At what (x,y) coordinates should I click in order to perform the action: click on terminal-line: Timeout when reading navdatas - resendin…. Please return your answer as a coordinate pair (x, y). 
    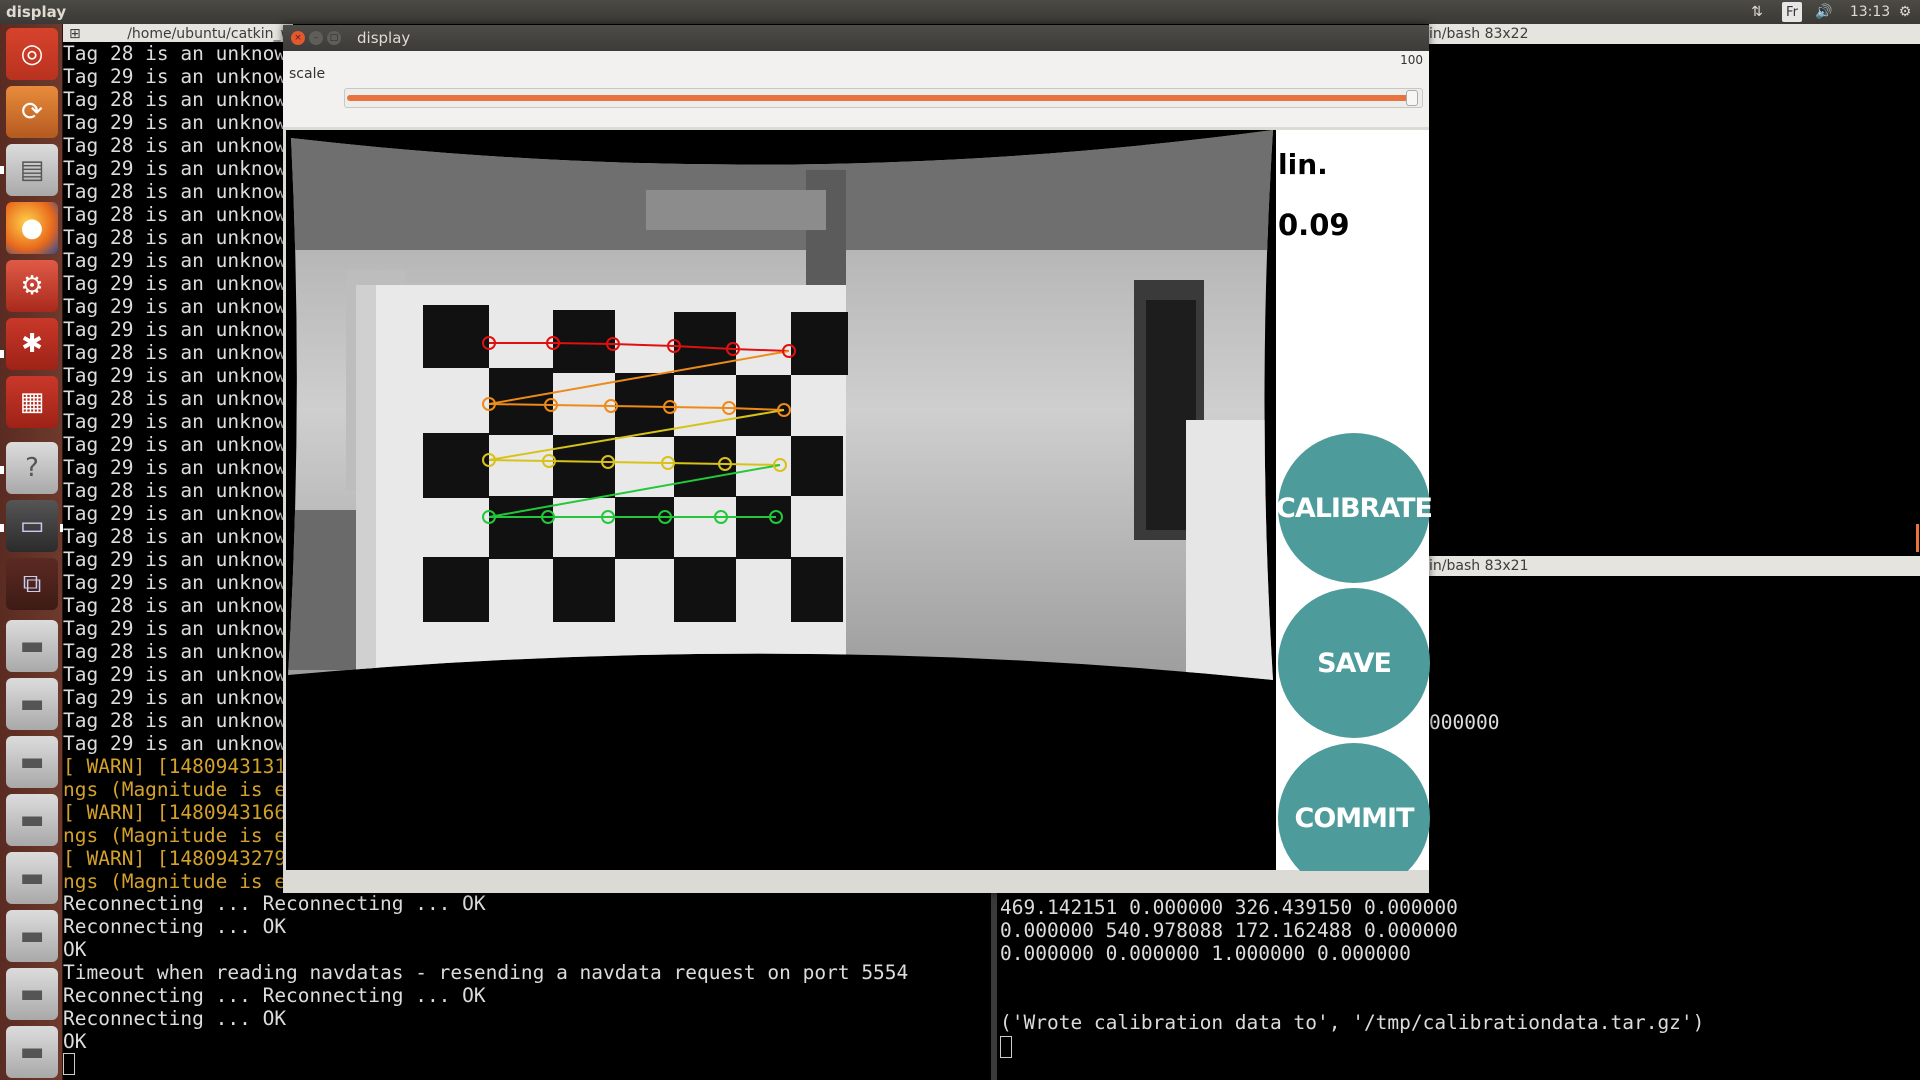
    Looking at the image, I should click on (486, 972).